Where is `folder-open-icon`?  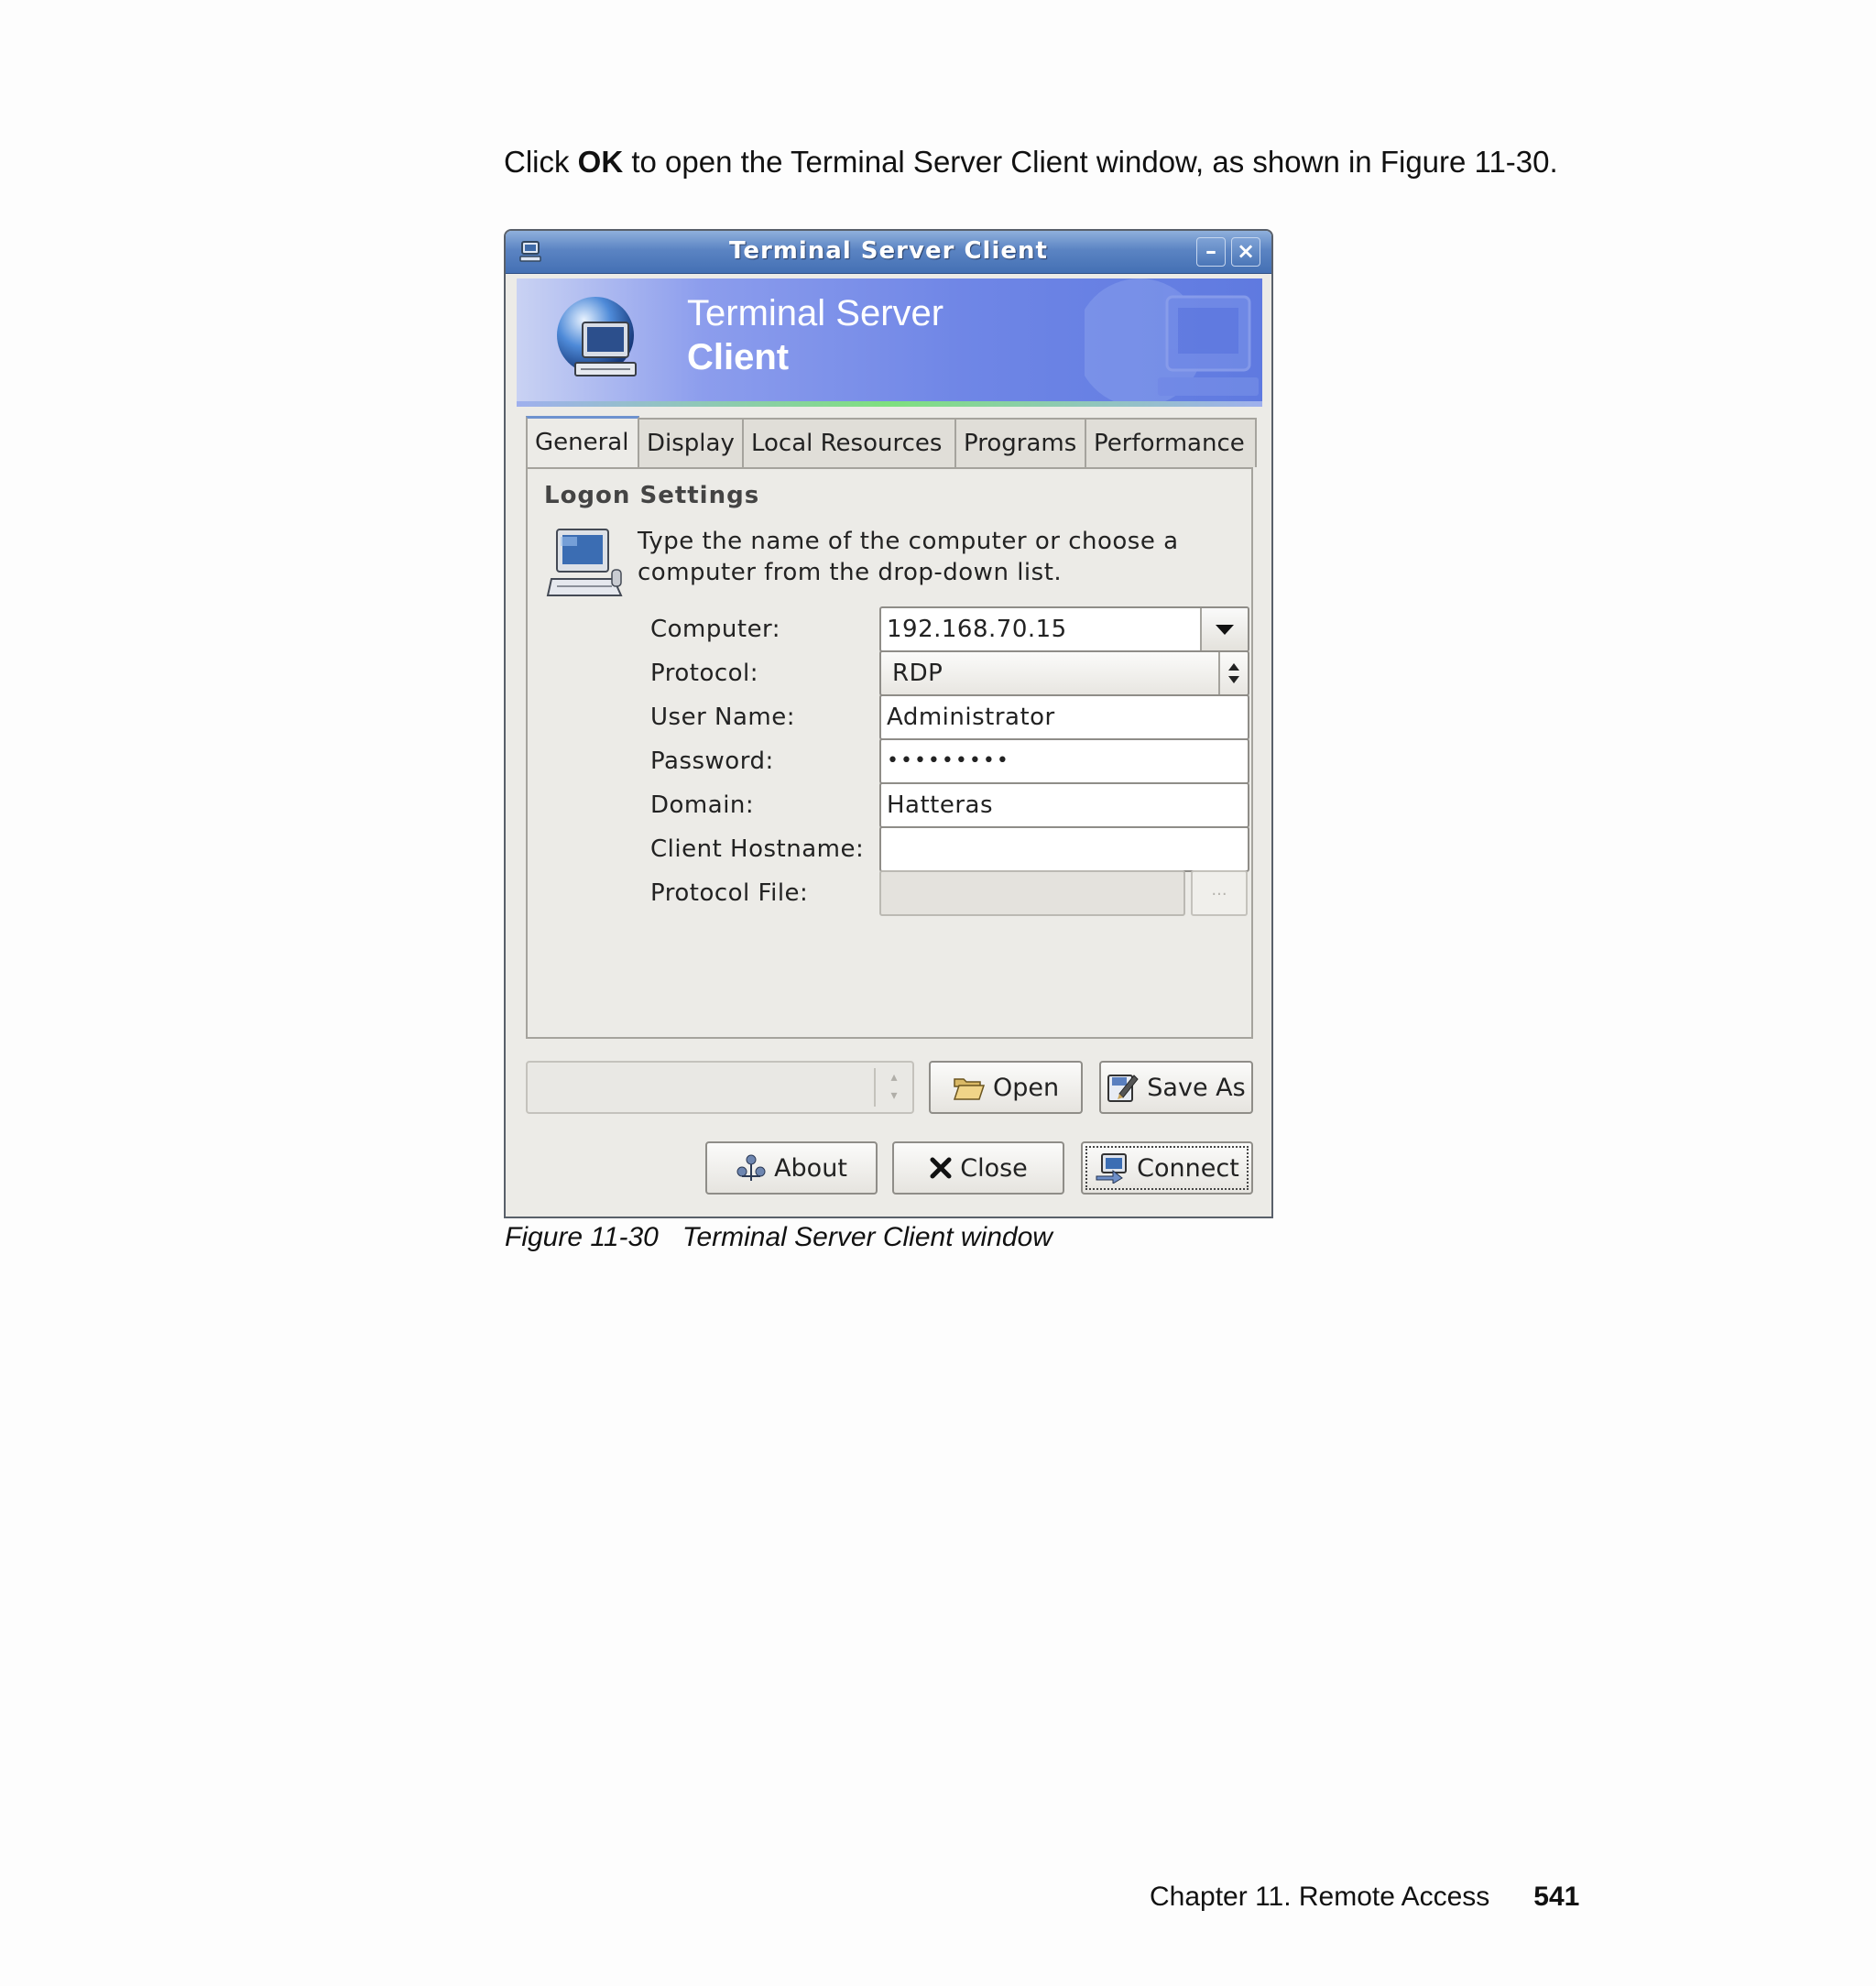 folder-open-icon is located at coordinates (969, 1089).